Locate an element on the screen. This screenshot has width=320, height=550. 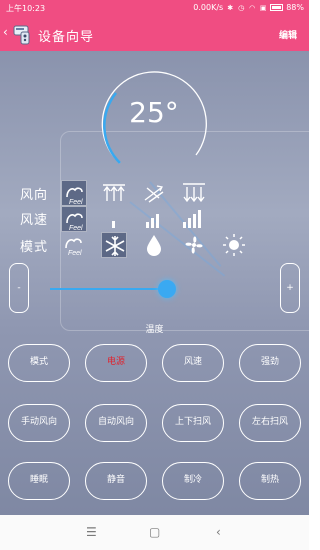
slider-knob is located at coordinates (167, 289).